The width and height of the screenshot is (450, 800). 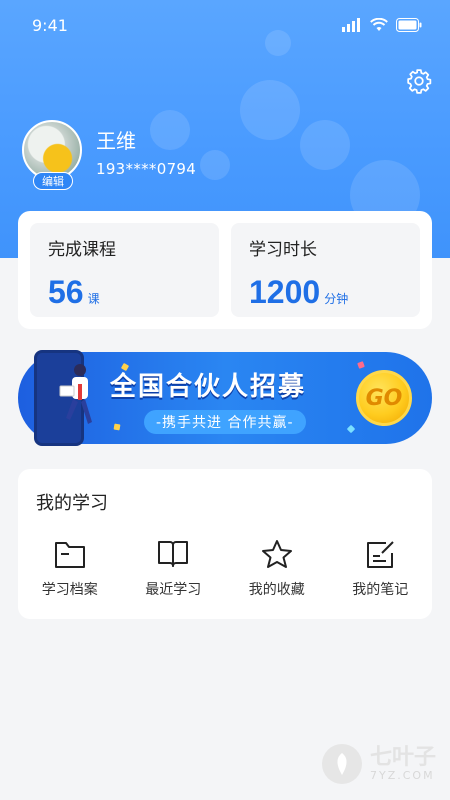 I want to click on avatar, so click(x=52, y=150).